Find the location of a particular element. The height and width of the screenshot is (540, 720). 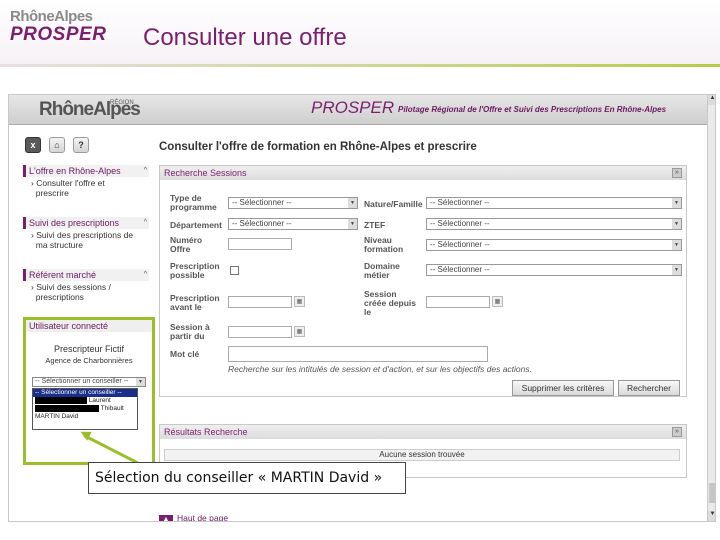

departement-select: -- Sélectionner -- ▼ is located at coordinates (293, 224).